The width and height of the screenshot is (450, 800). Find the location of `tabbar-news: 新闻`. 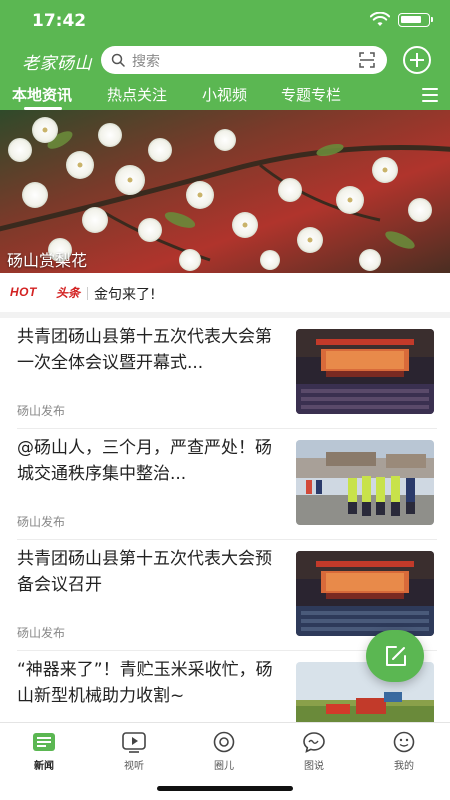

tabbar-news: 新闻 is located at coordinates (44, 751).